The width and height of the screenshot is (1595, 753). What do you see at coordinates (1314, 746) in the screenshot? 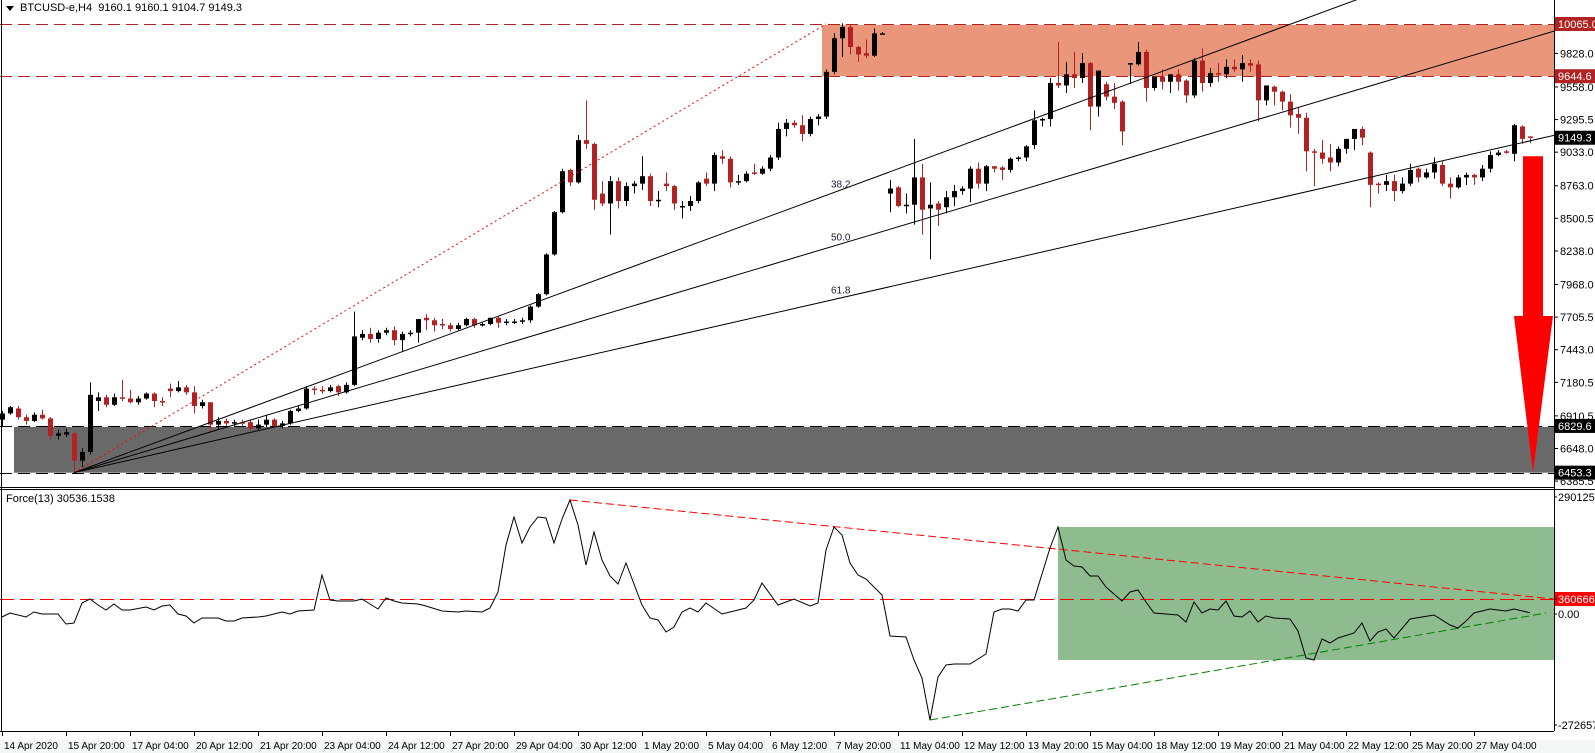
I see `time-label: 21 May 04:00` at bounding box center [1314, 746].